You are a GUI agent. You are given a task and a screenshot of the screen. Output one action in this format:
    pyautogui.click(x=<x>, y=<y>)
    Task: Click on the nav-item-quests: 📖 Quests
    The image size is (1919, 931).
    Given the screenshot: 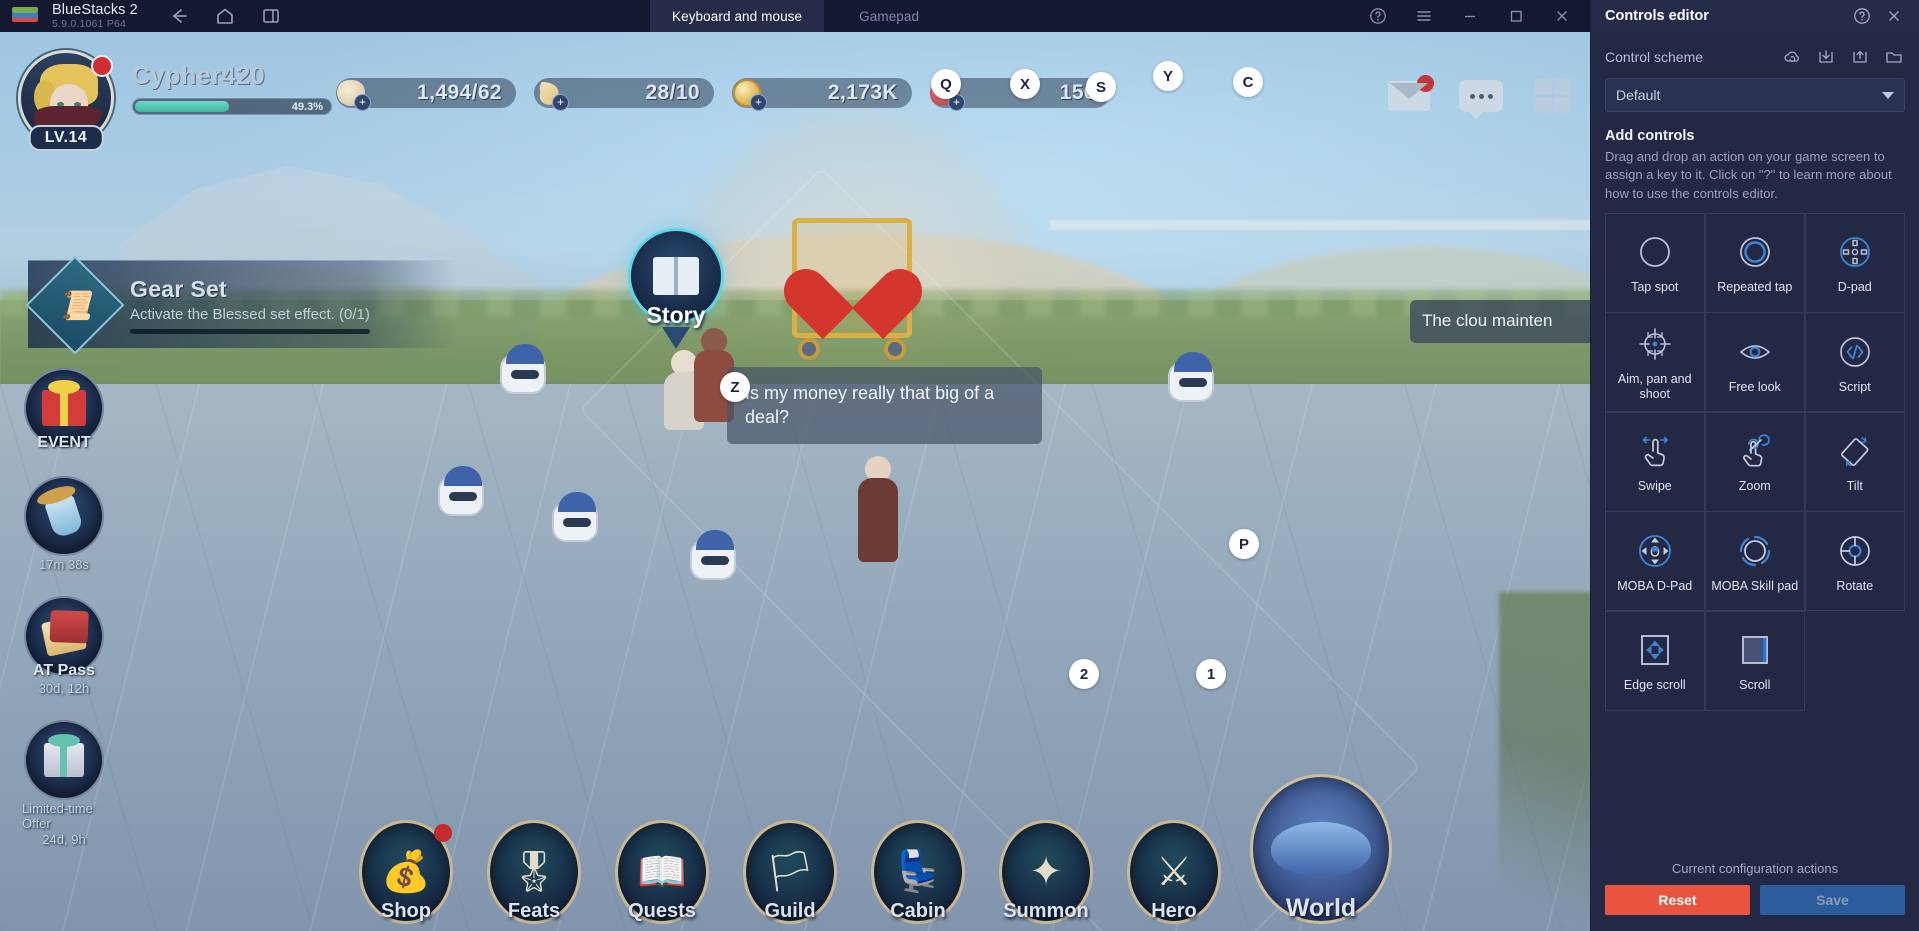 What is the action you would take?
    pyautogui.click(x=662, y=872)
    